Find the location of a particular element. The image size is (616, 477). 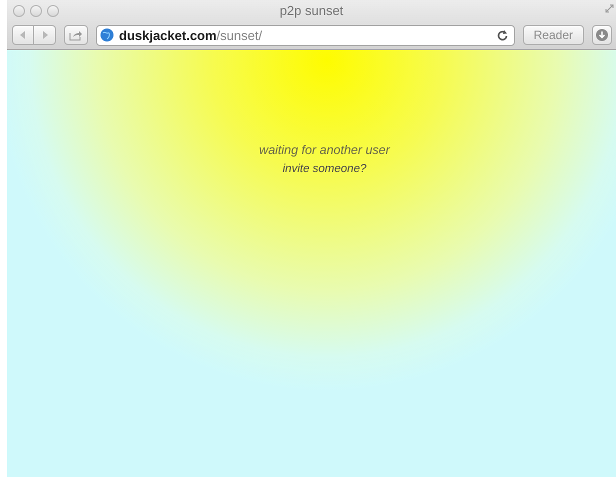

downloads-button is located at coordinates (602, 35).